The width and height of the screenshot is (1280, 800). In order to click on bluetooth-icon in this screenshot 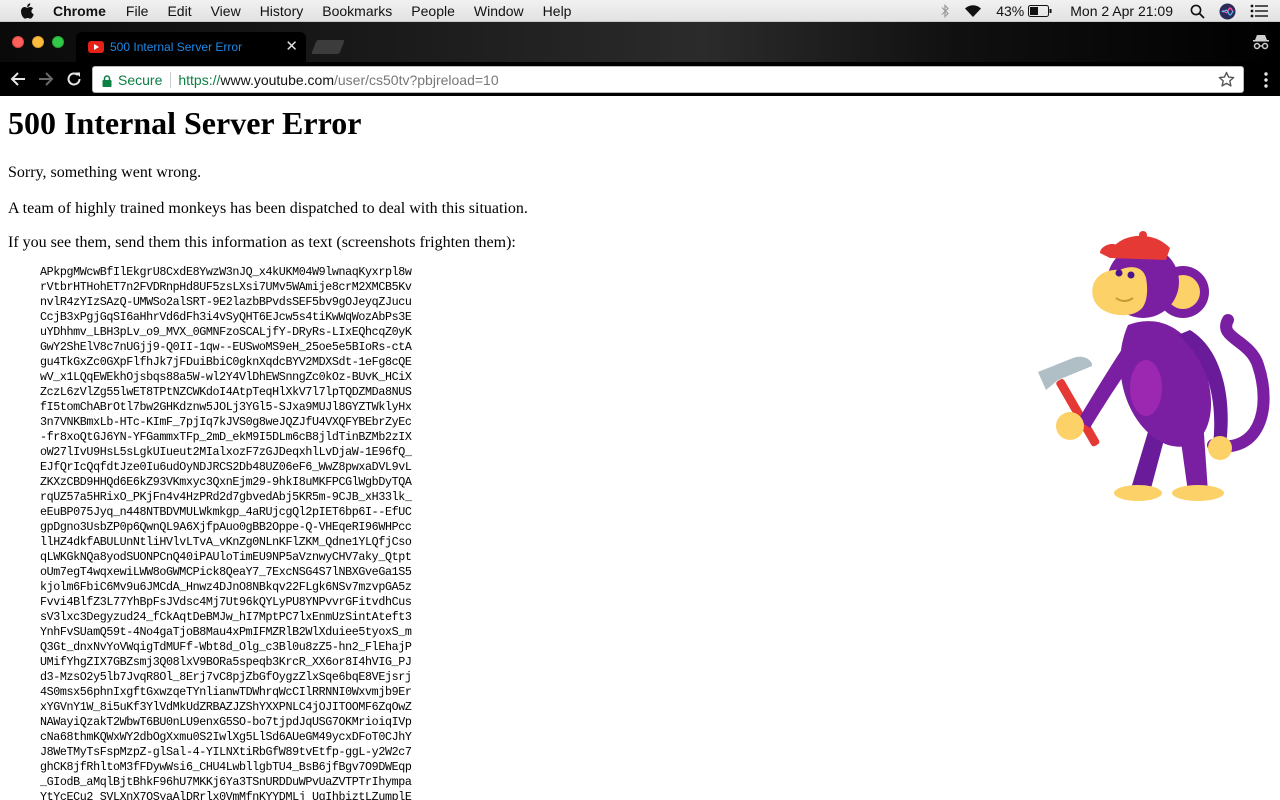, I will do `click(945, 11)`.